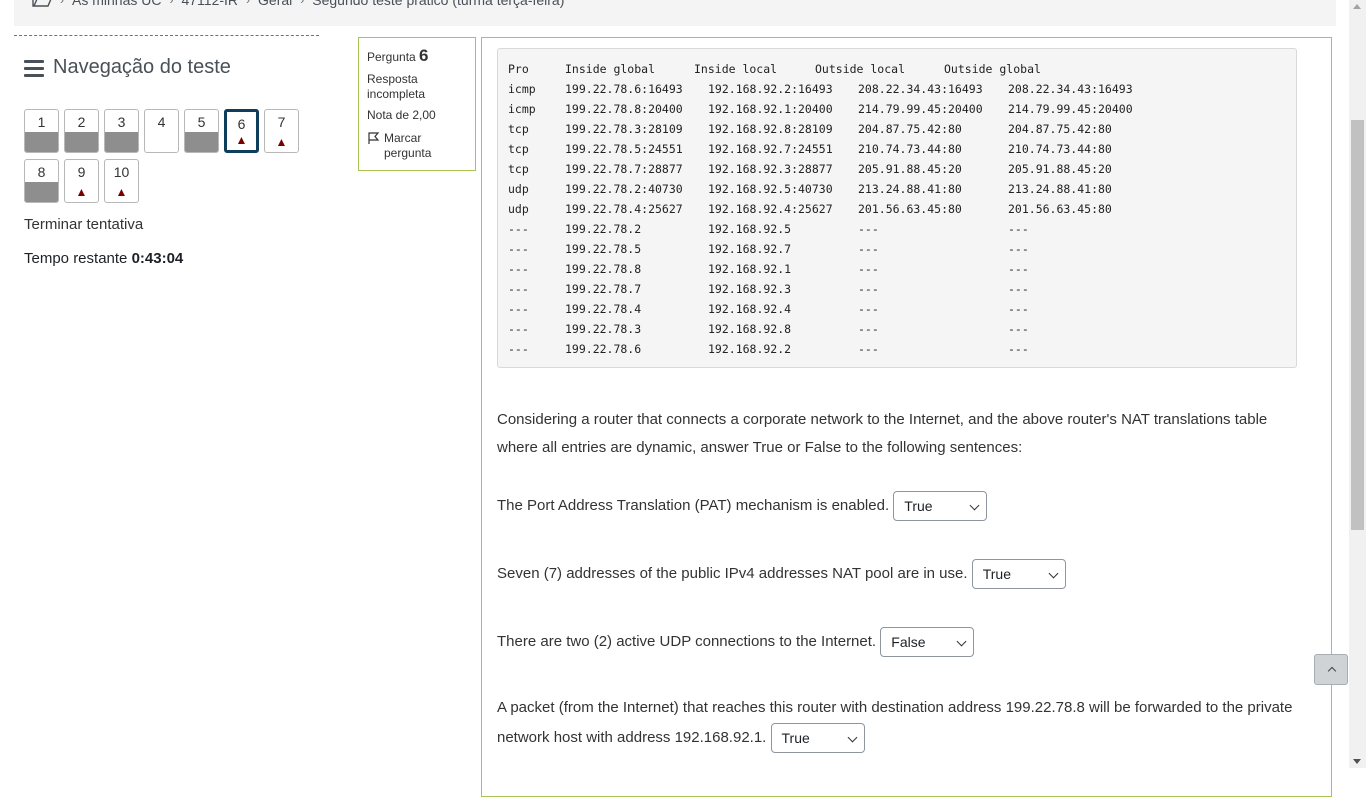 This screenshot has width=1366, height=797. I want to click on quiz-navigation-header: Navegação do teste, so click(127, 67).